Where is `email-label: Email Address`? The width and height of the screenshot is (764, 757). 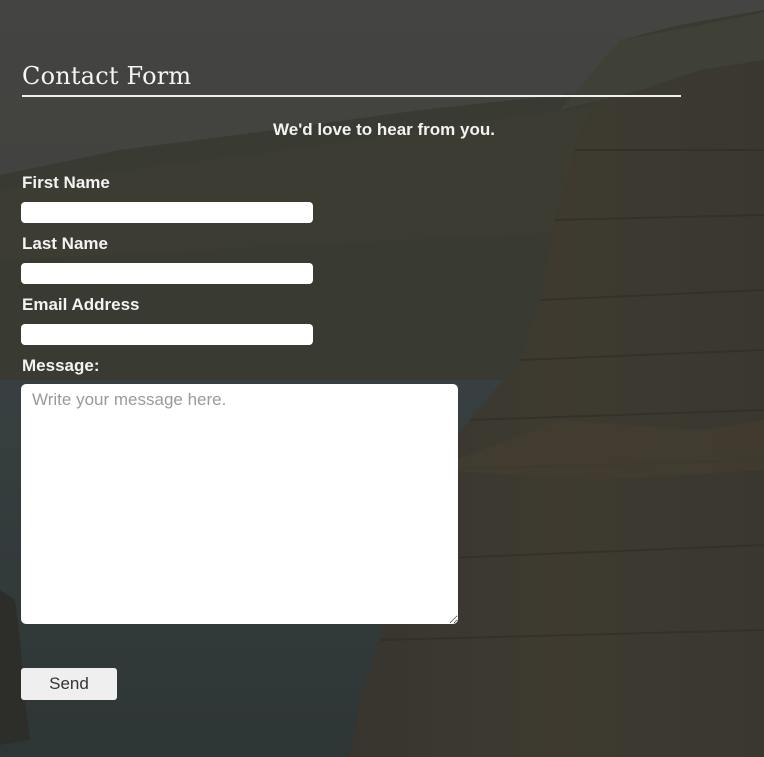 email-label: Email Address is located at coordinates (81, 304).